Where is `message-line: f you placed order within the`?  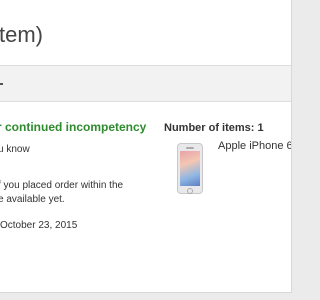 message-line: f you placed order within the is located at coordinates (62, 185).